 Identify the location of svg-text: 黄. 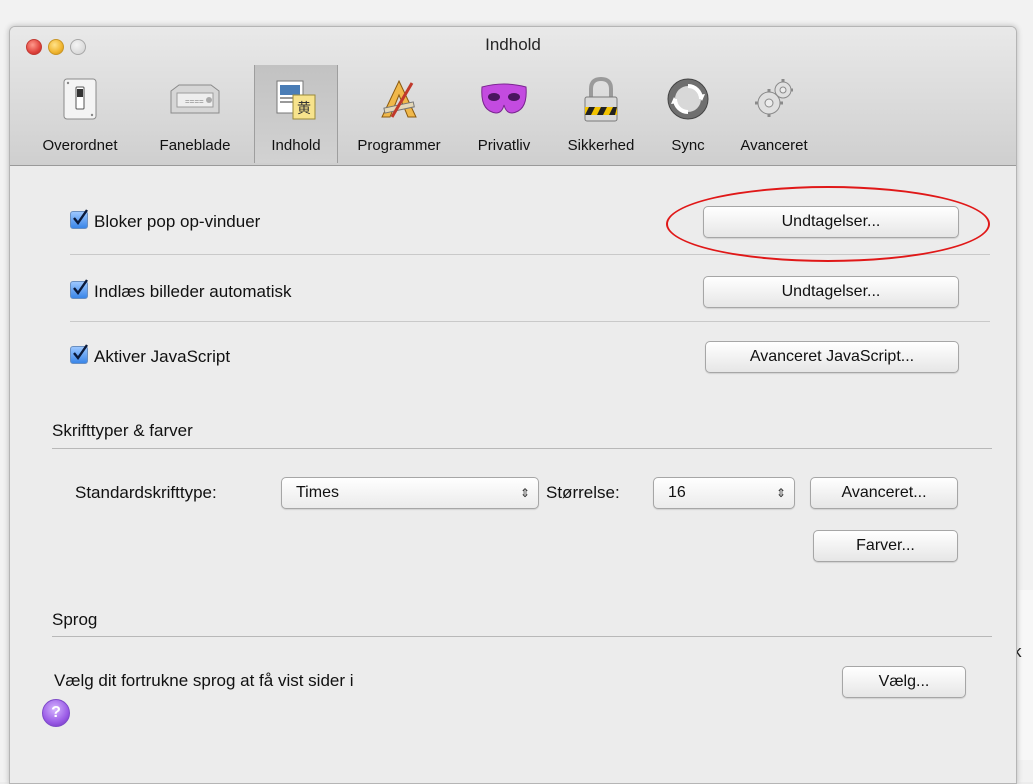
(304, 108).